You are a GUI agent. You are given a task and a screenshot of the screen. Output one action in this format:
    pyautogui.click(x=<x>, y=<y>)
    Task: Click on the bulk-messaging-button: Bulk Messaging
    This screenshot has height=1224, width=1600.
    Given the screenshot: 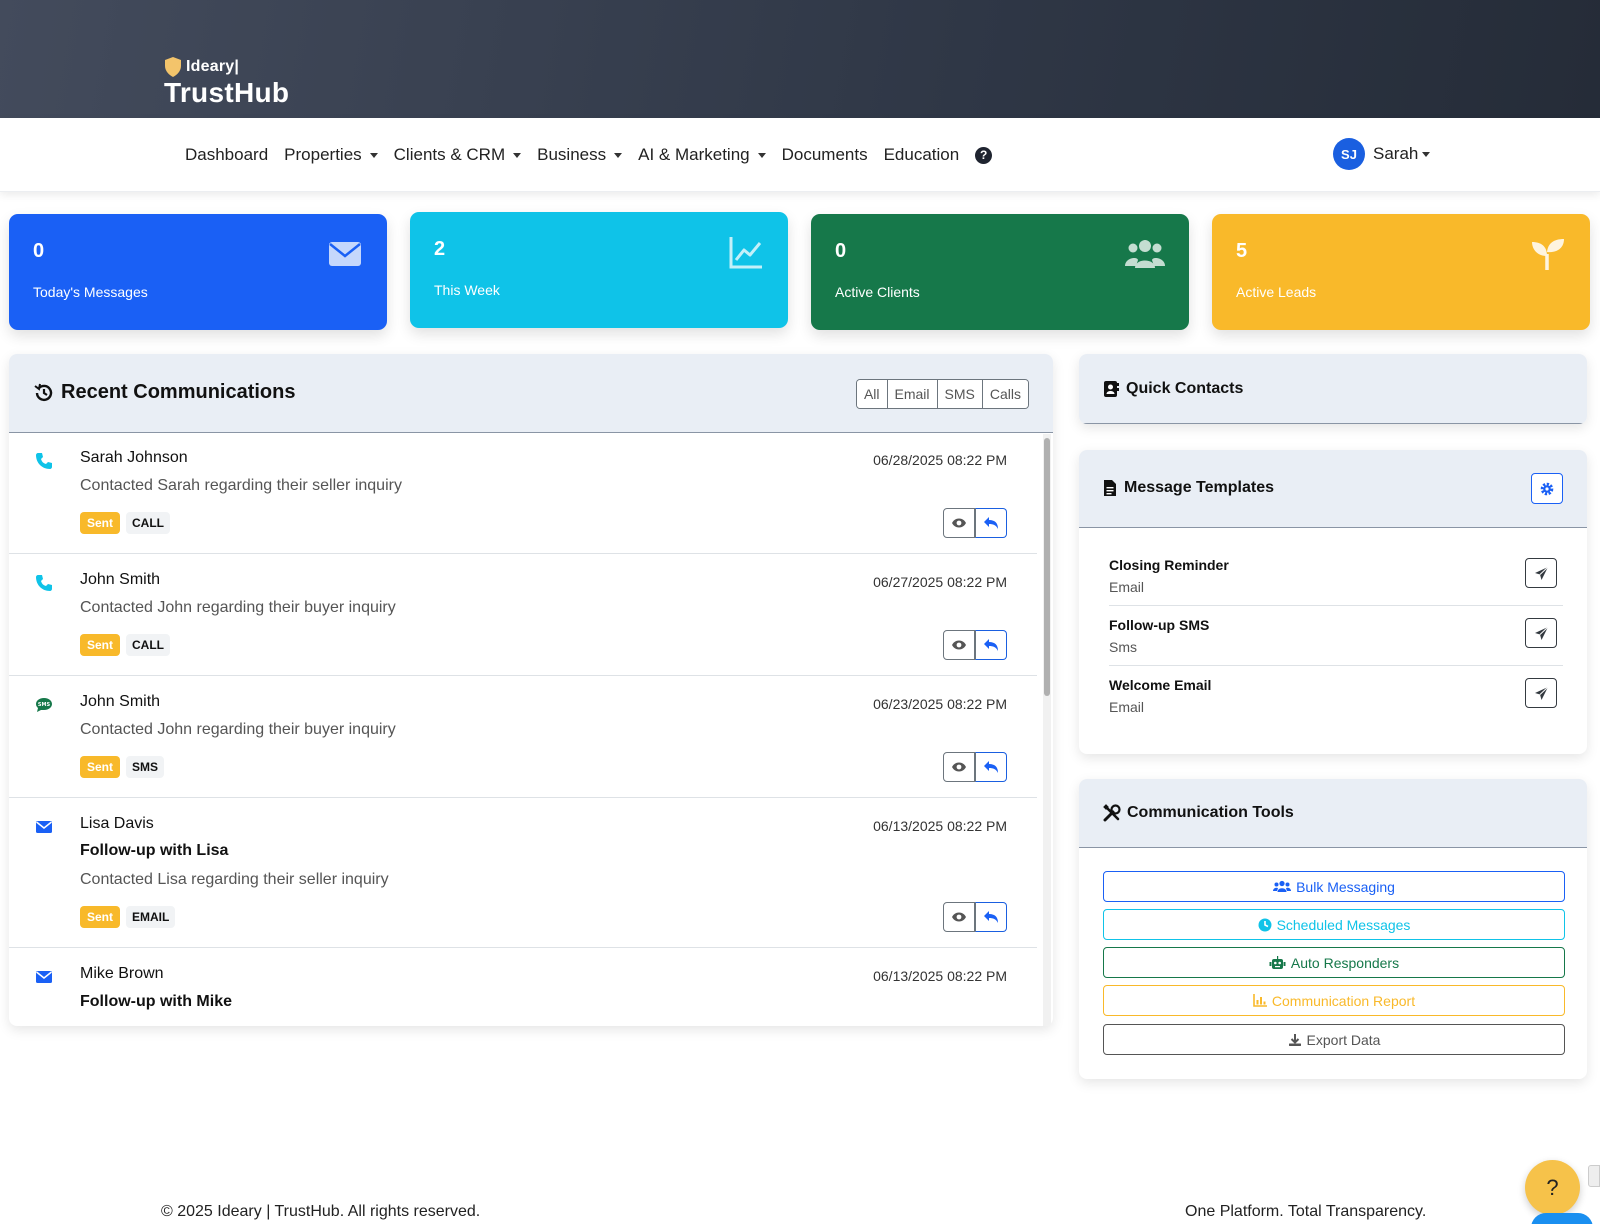 What is the action you would take?
    pyautogui.click(x=1334, y=886)
    